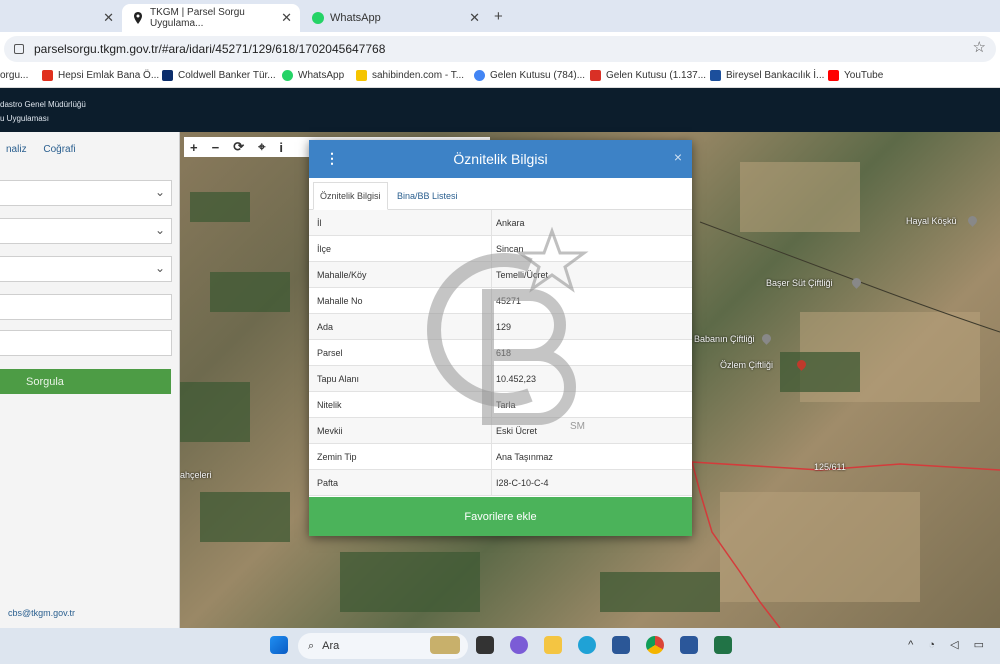 The image size is (1000, 664). What do you see at coordinates (655, 645) in the screenshot?
I see `chrome-icon` at bounding box center [655, 645].